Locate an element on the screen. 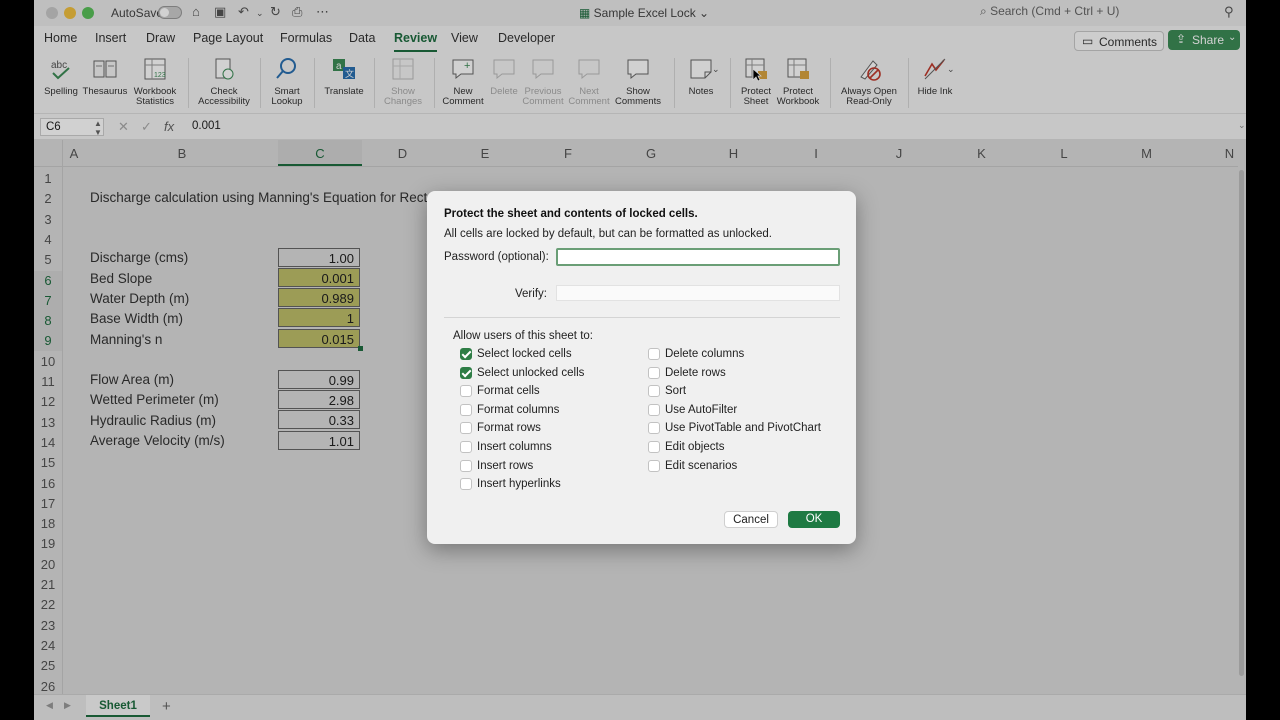 Image resolution: width=1280 pixels, height=720 pixels. permission-option-label: Edit objects is located at coordinates (695, 447).